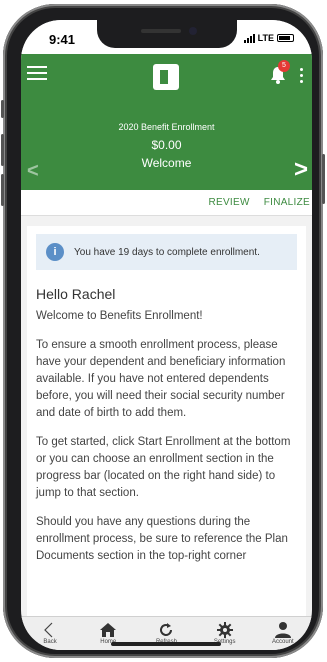  I want to click on speaker, so click(161, 31).